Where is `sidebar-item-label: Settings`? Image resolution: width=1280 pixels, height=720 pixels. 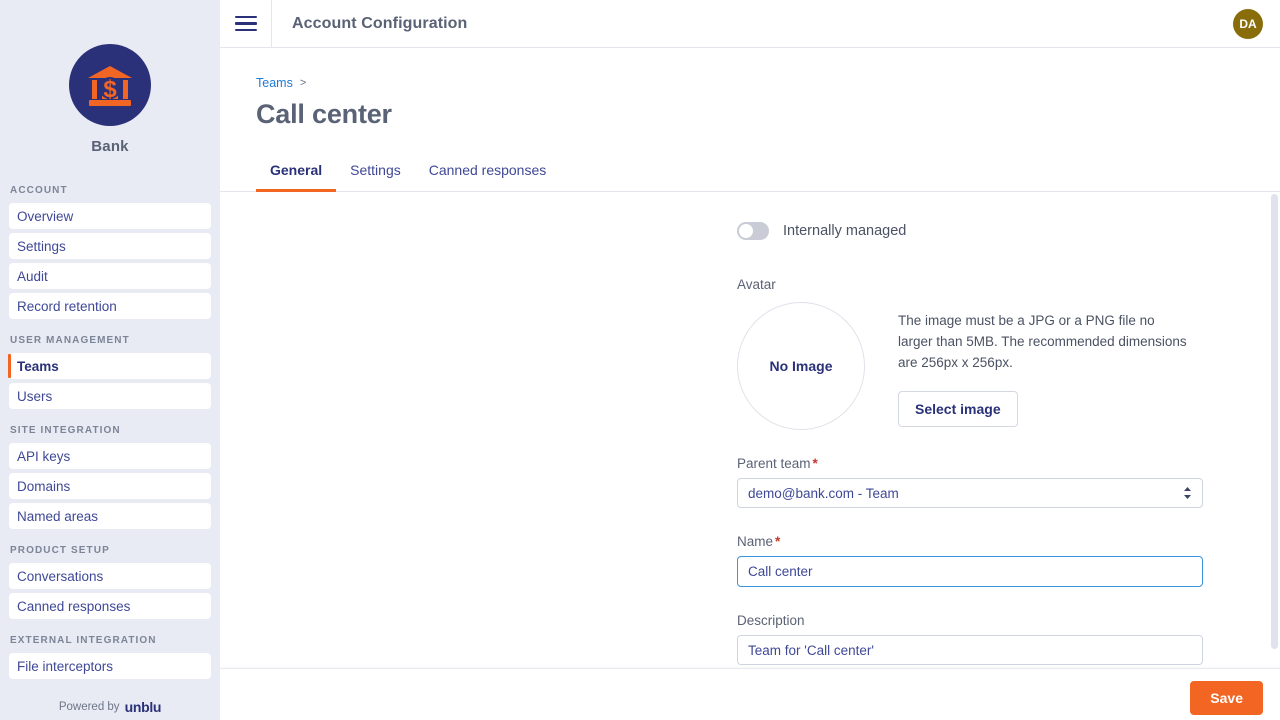
sidebar-item-label: Settings is located at coordinates (41, 246).